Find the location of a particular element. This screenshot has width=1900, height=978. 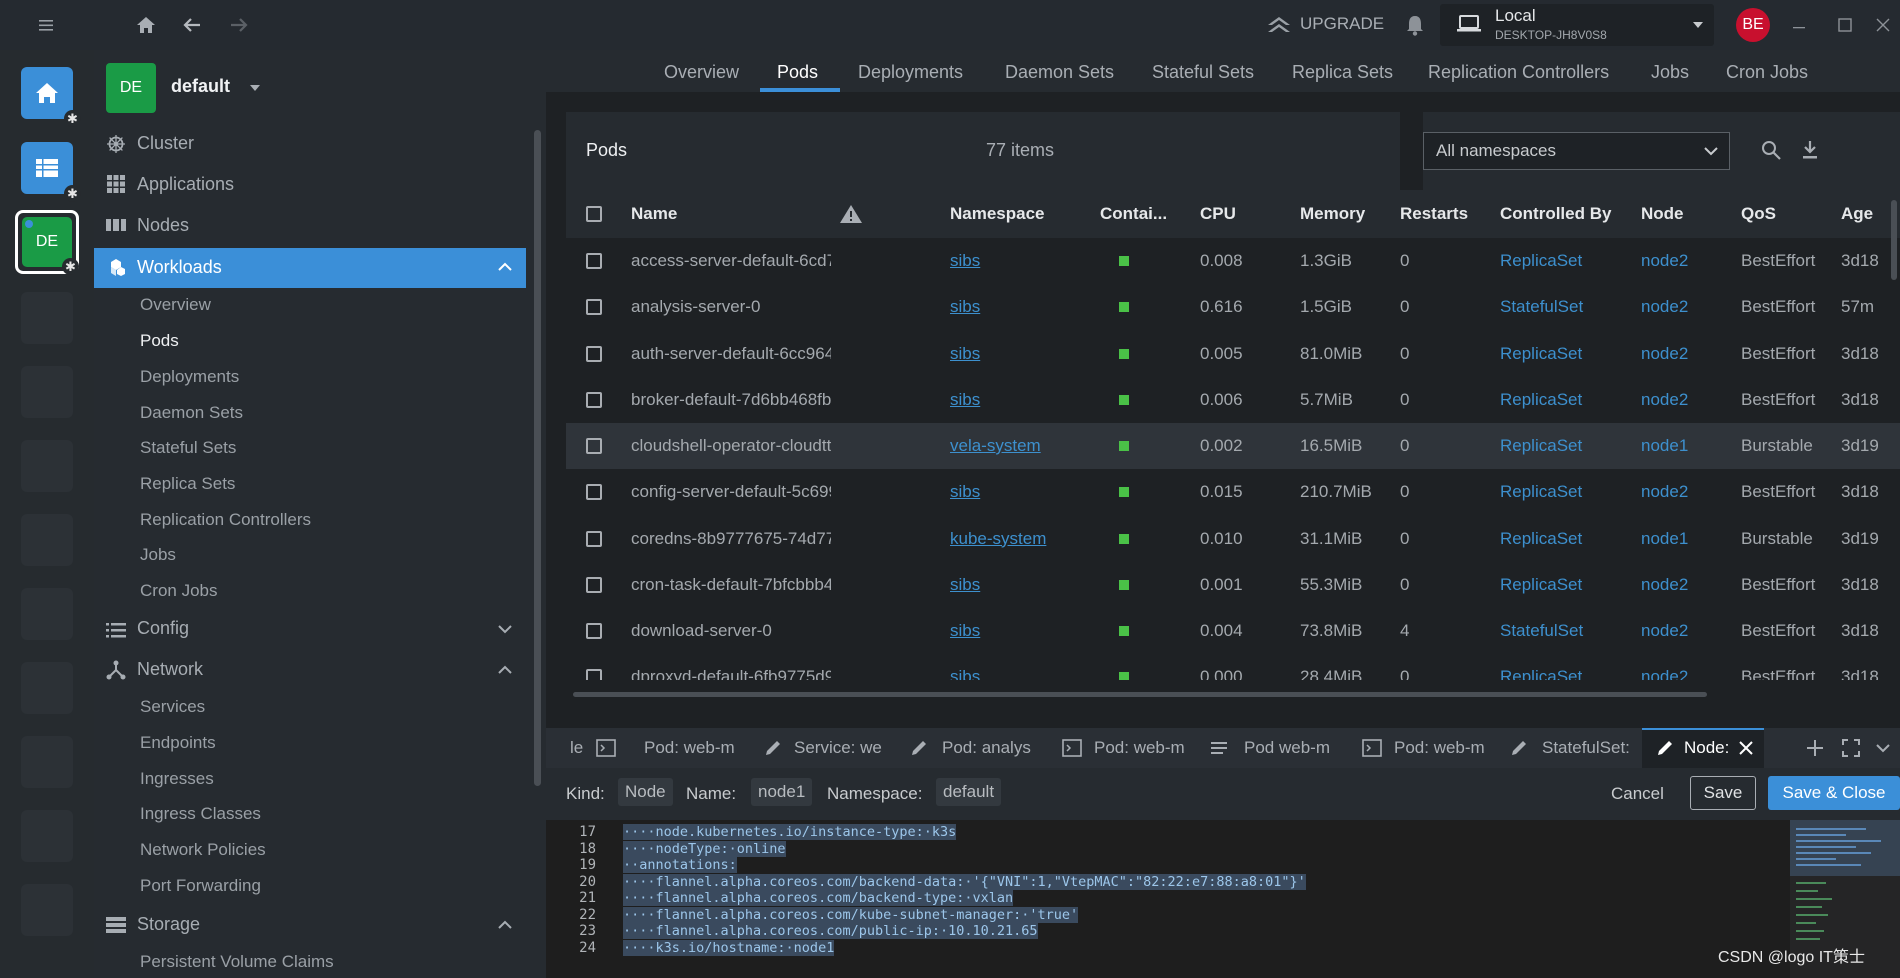

sidebar-item-cluster: Cluster is located at coordinates (165, 143).